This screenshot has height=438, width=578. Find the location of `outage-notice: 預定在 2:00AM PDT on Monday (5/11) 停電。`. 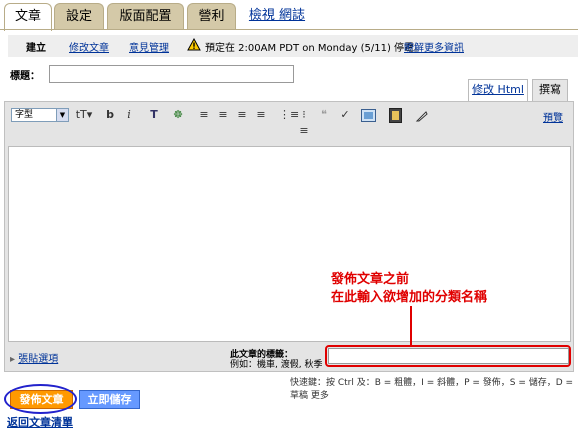

outage-notice: 預定在 2:00AM PDT on Monday (5/11) 停電。 is located at coordinates (315, 48).